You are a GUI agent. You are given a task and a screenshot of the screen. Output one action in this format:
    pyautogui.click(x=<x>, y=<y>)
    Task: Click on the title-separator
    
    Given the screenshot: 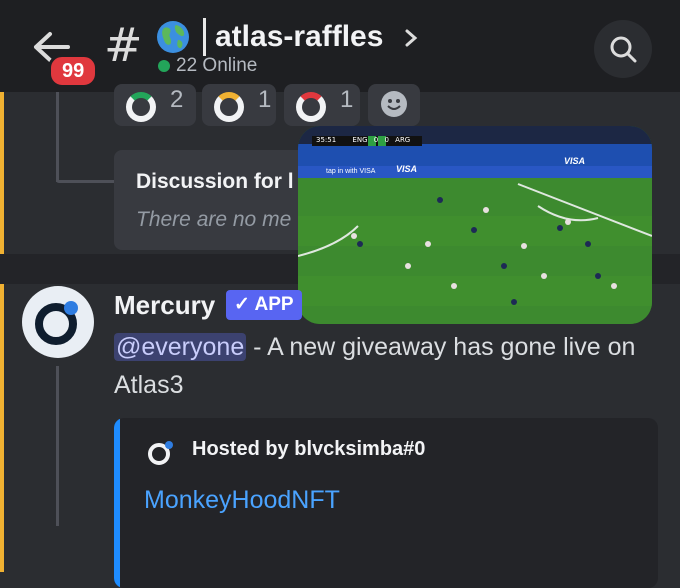 What is the action you would take?
    pyautogui.click(x=204, y=37)
    